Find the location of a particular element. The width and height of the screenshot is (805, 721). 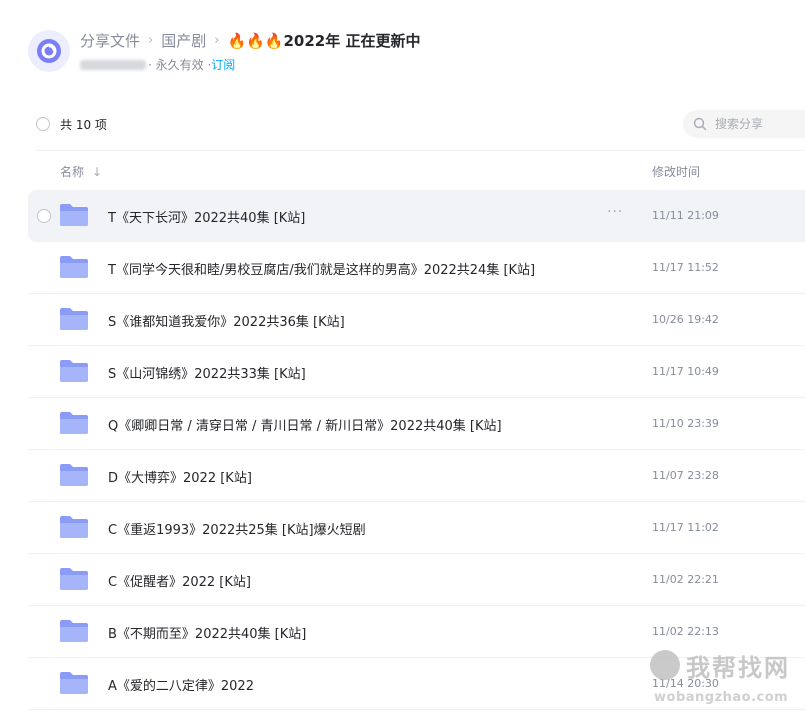

search-icon is located at coordinates (700, 124).